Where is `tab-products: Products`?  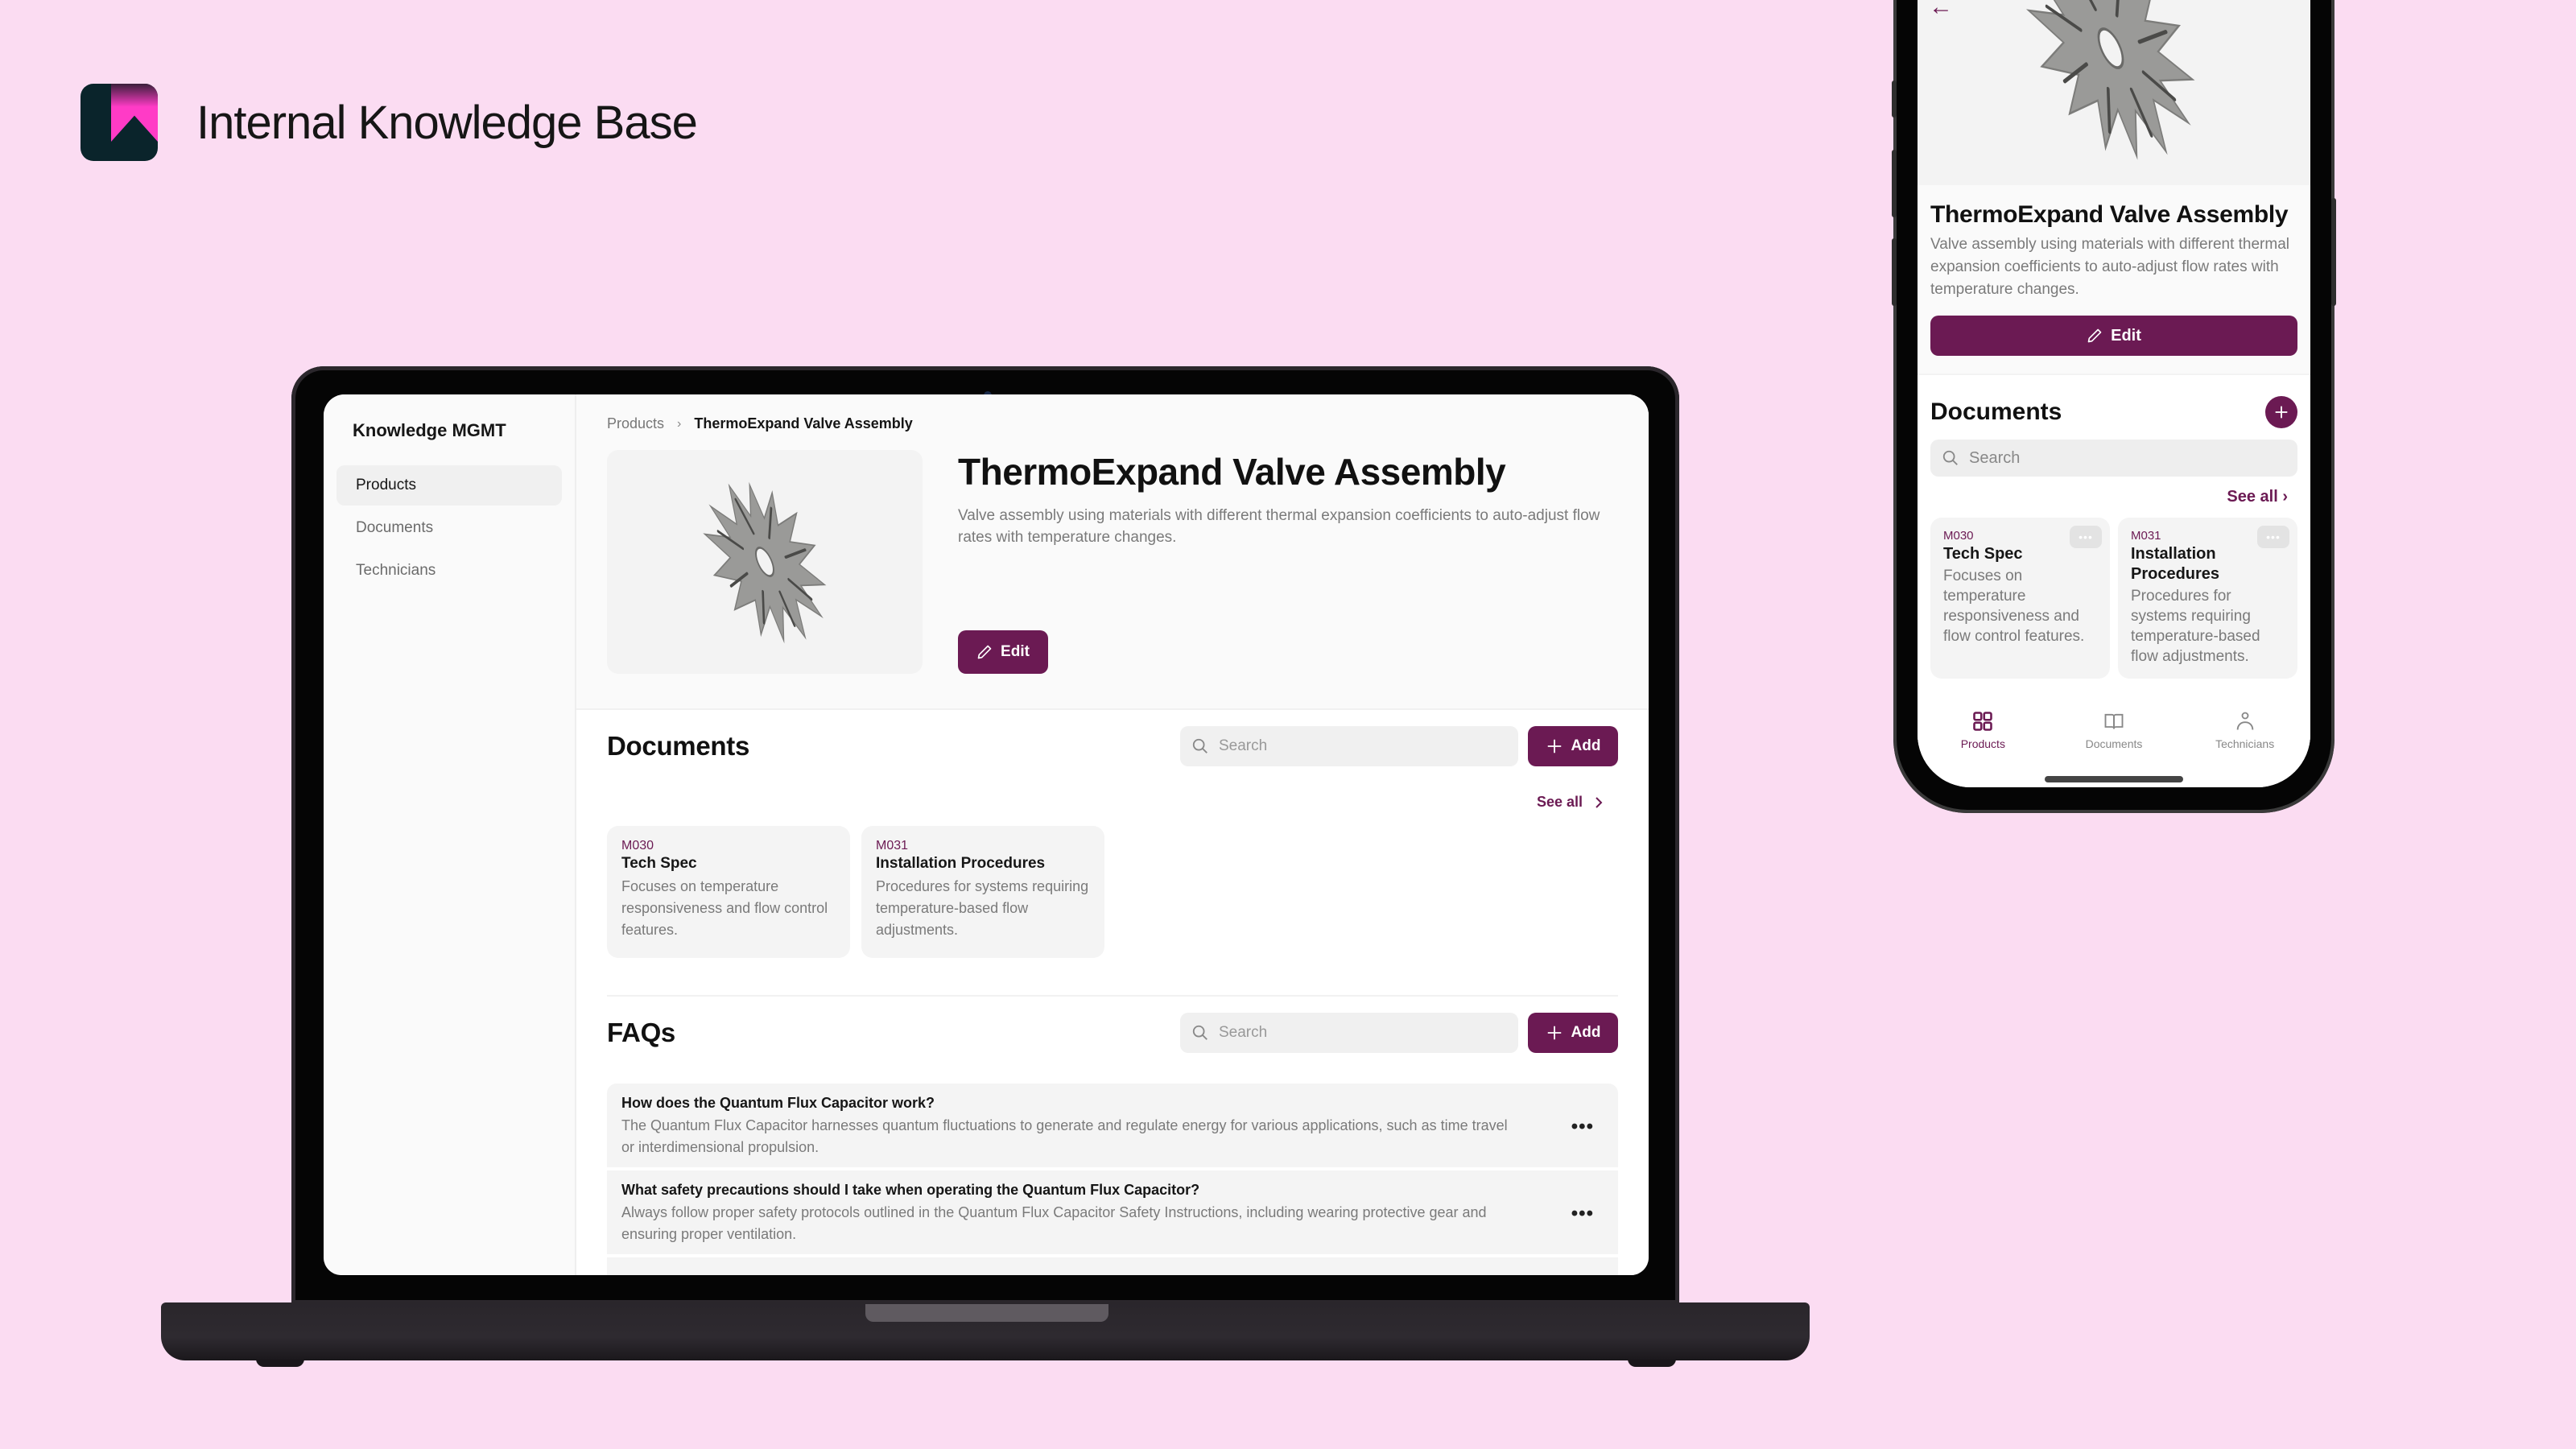
tab-products: Products is located at coordinates (1982, 748).